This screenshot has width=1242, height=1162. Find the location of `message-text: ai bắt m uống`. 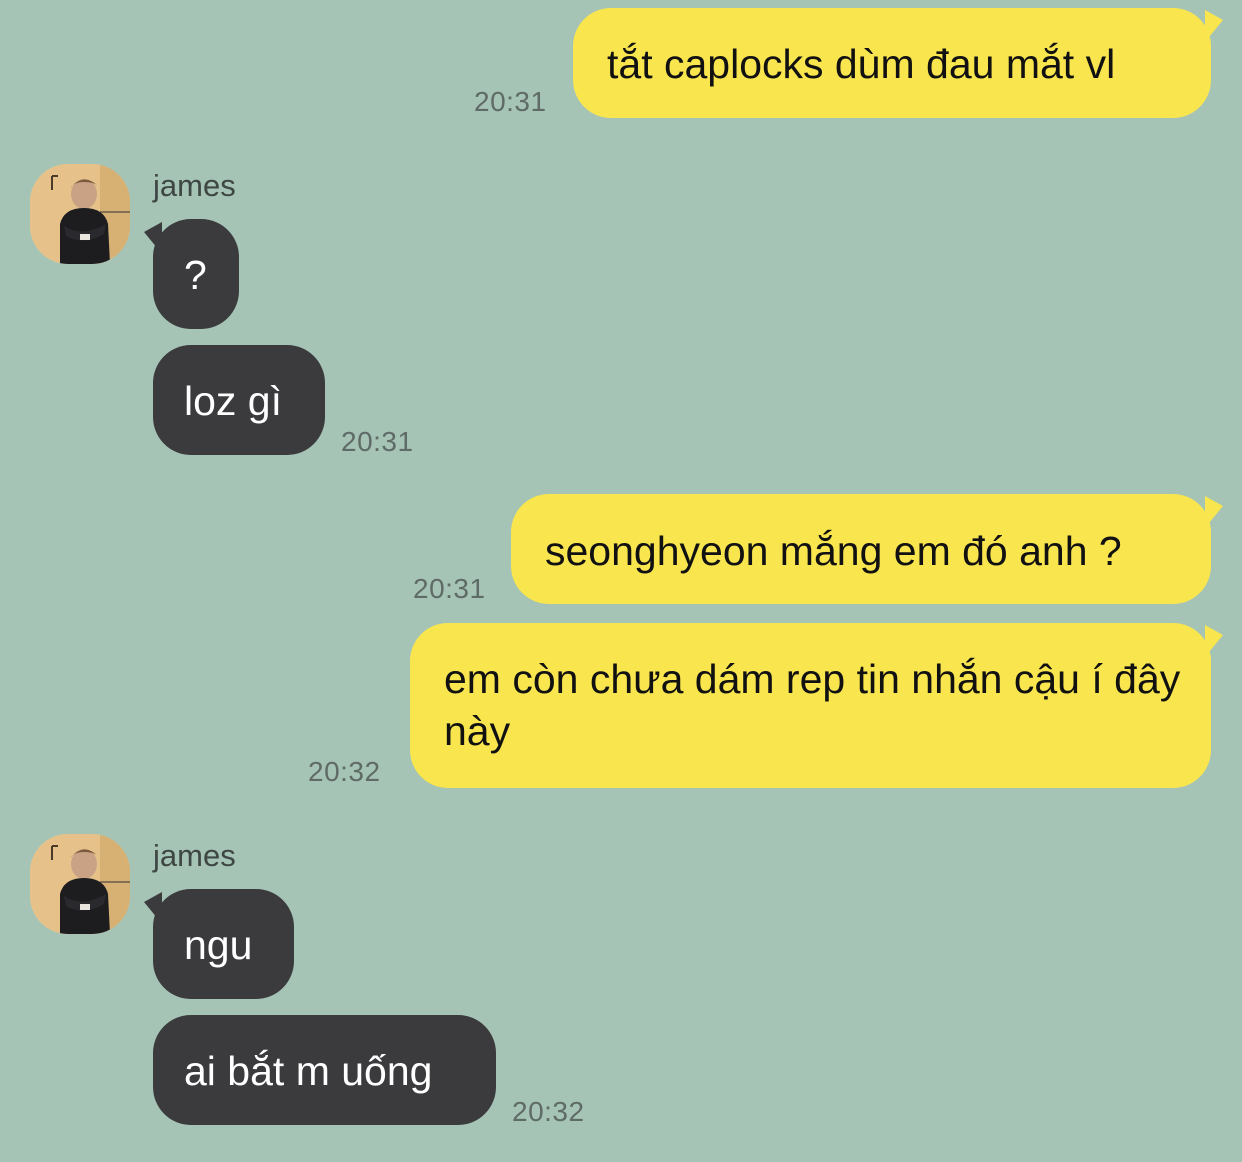

message-text: ai bắt m uống is located at coordinates (308, 1071).